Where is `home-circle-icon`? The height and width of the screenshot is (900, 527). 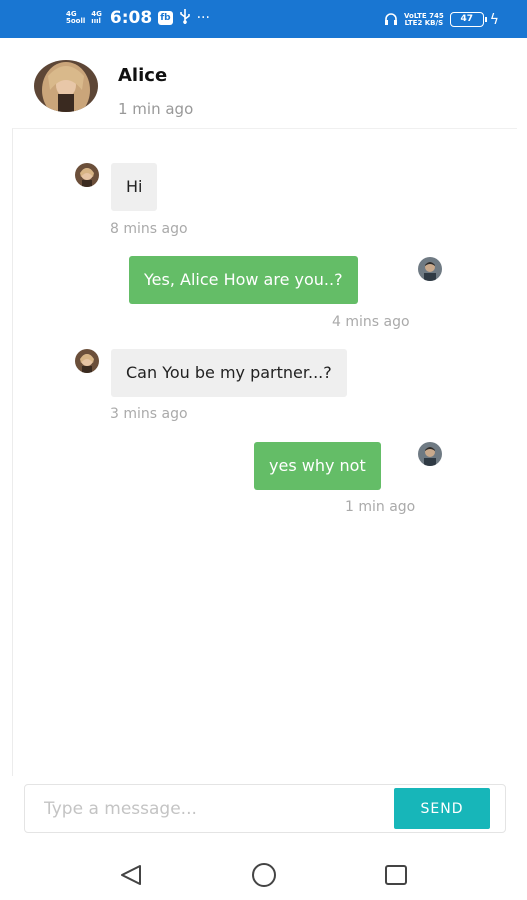
home-circle-icon is located at coordinates (264, 875).